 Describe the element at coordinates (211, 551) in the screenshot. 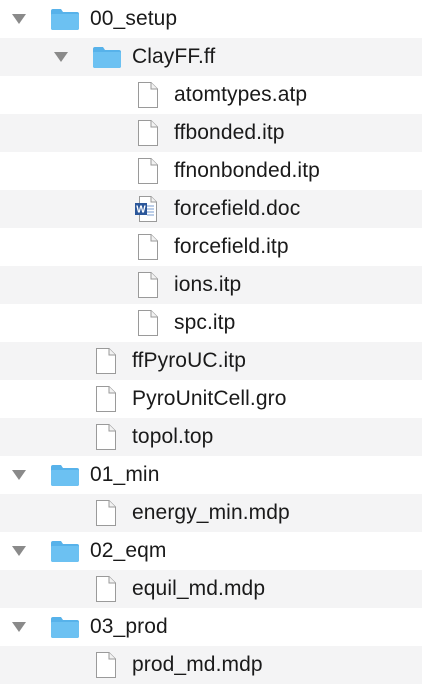

I see `tree-row-folder: 02_eqm` at that location.